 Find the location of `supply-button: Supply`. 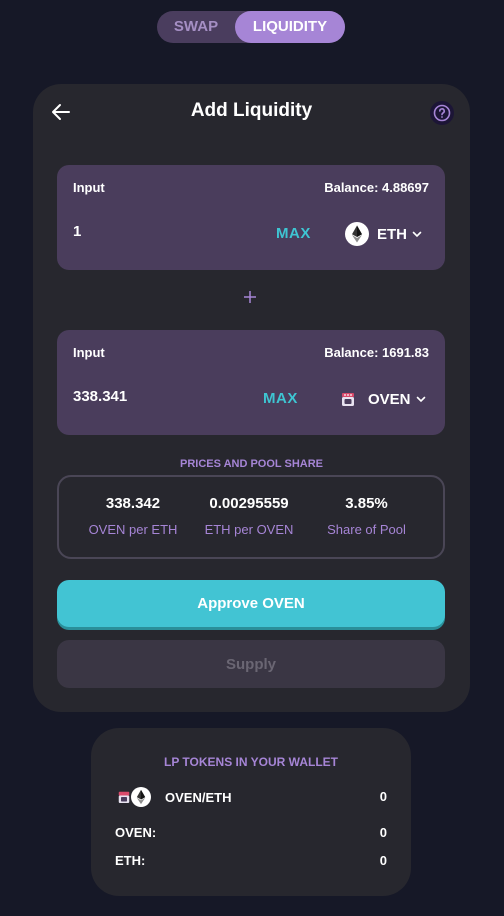

supply-button: Supply is located at coordinates (251, 664).